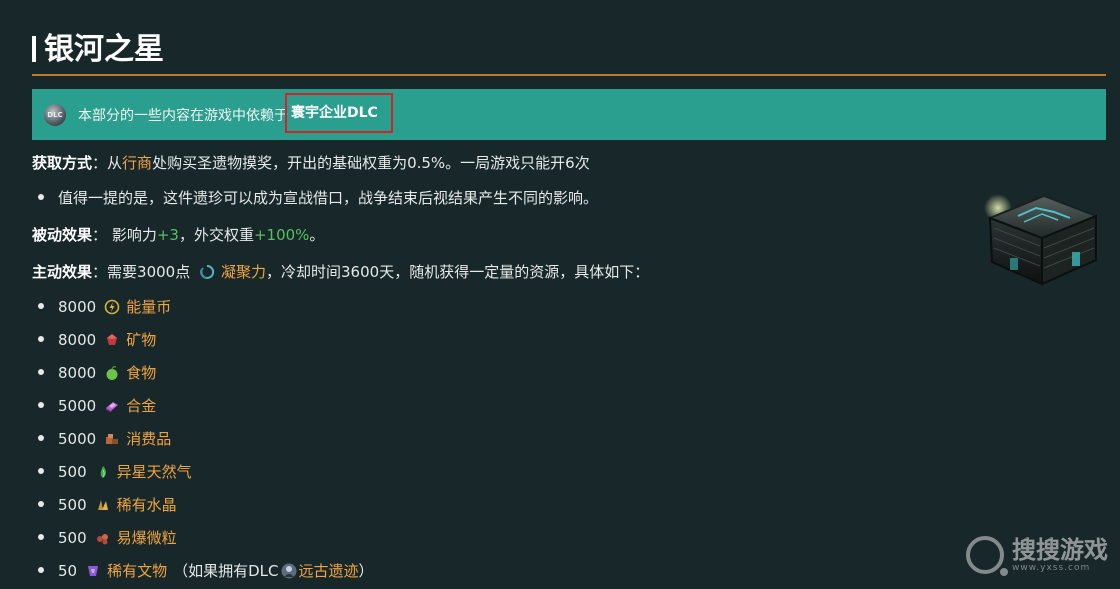 The width and height of the screenshot is (1120, 589). Describe the element at coordinates (62, 272) in the screenshot. I see `active-label: 主动效果` at that location.